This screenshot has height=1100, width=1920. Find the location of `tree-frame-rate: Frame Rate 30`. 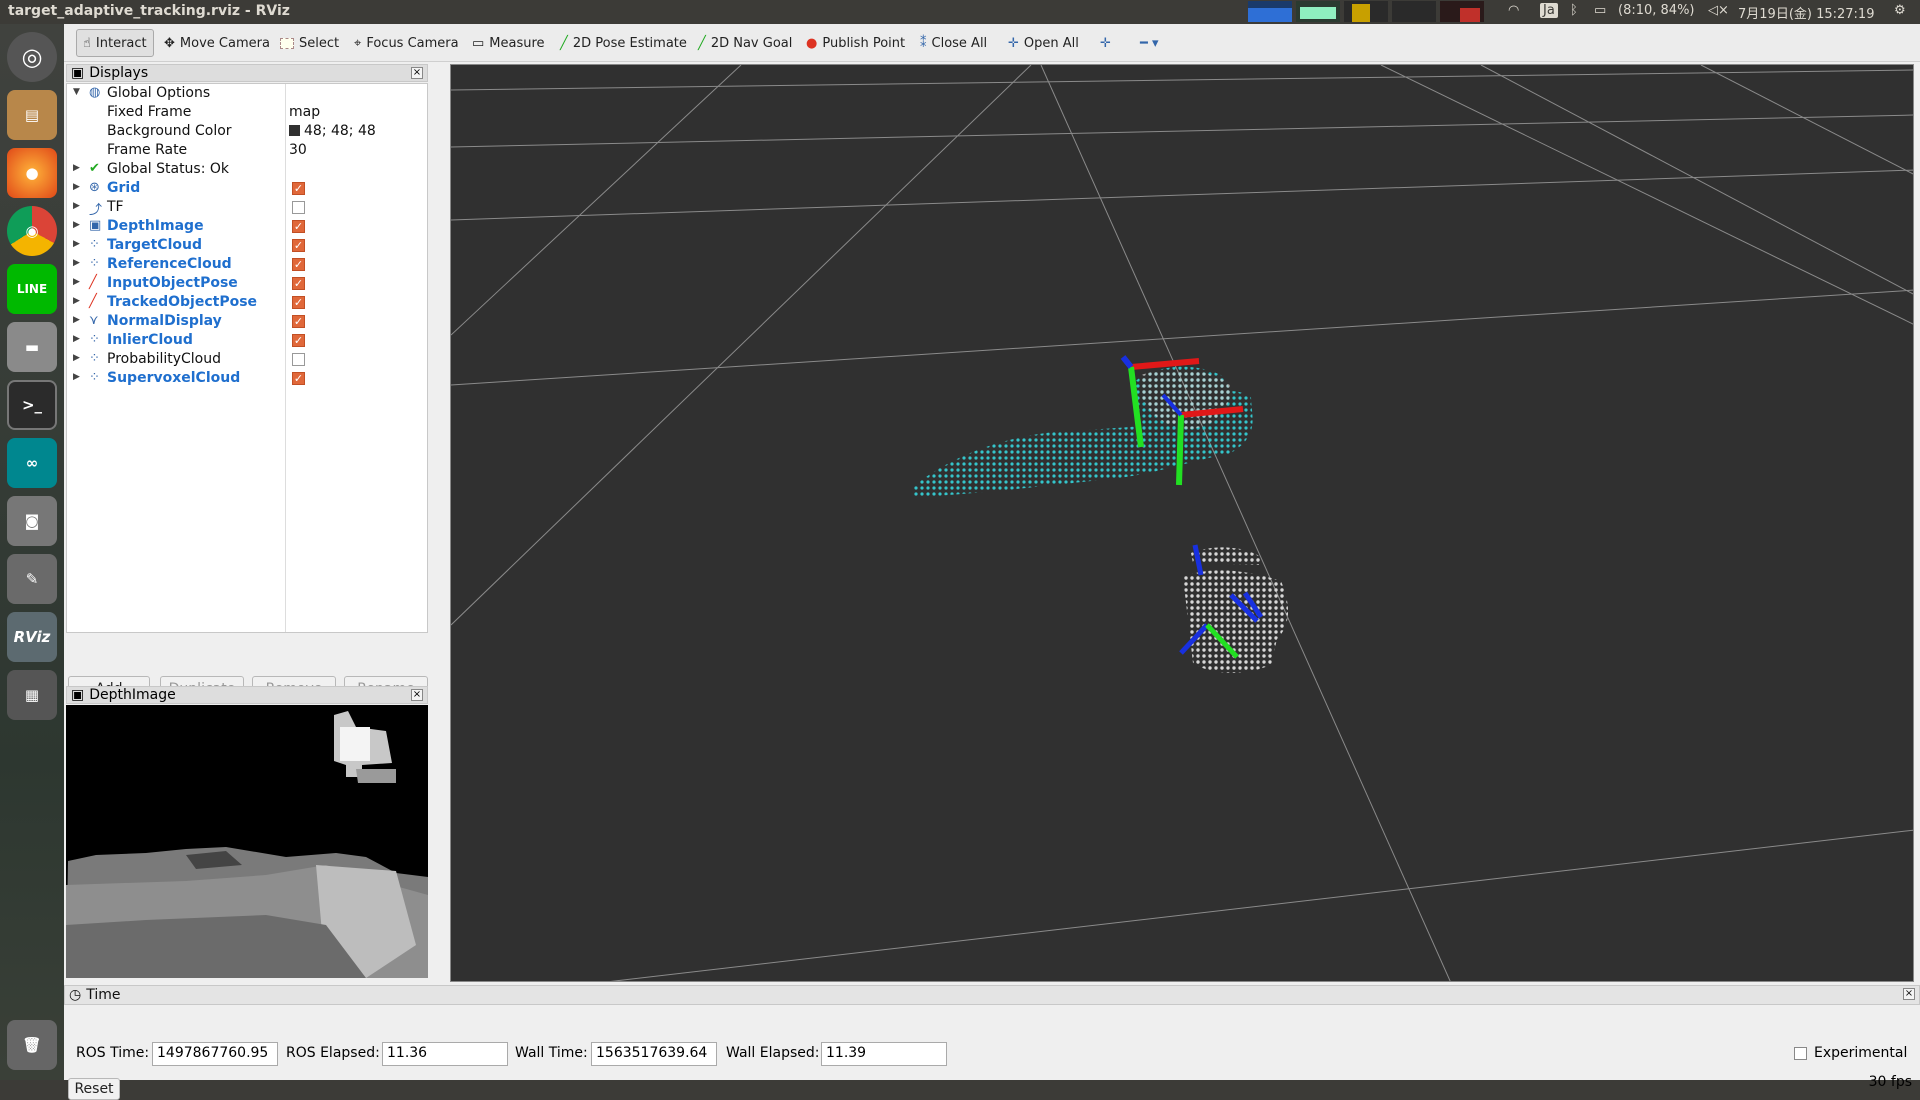

tree-frame-rate: Frame Rate 30 is located at coordinates (247, 150).